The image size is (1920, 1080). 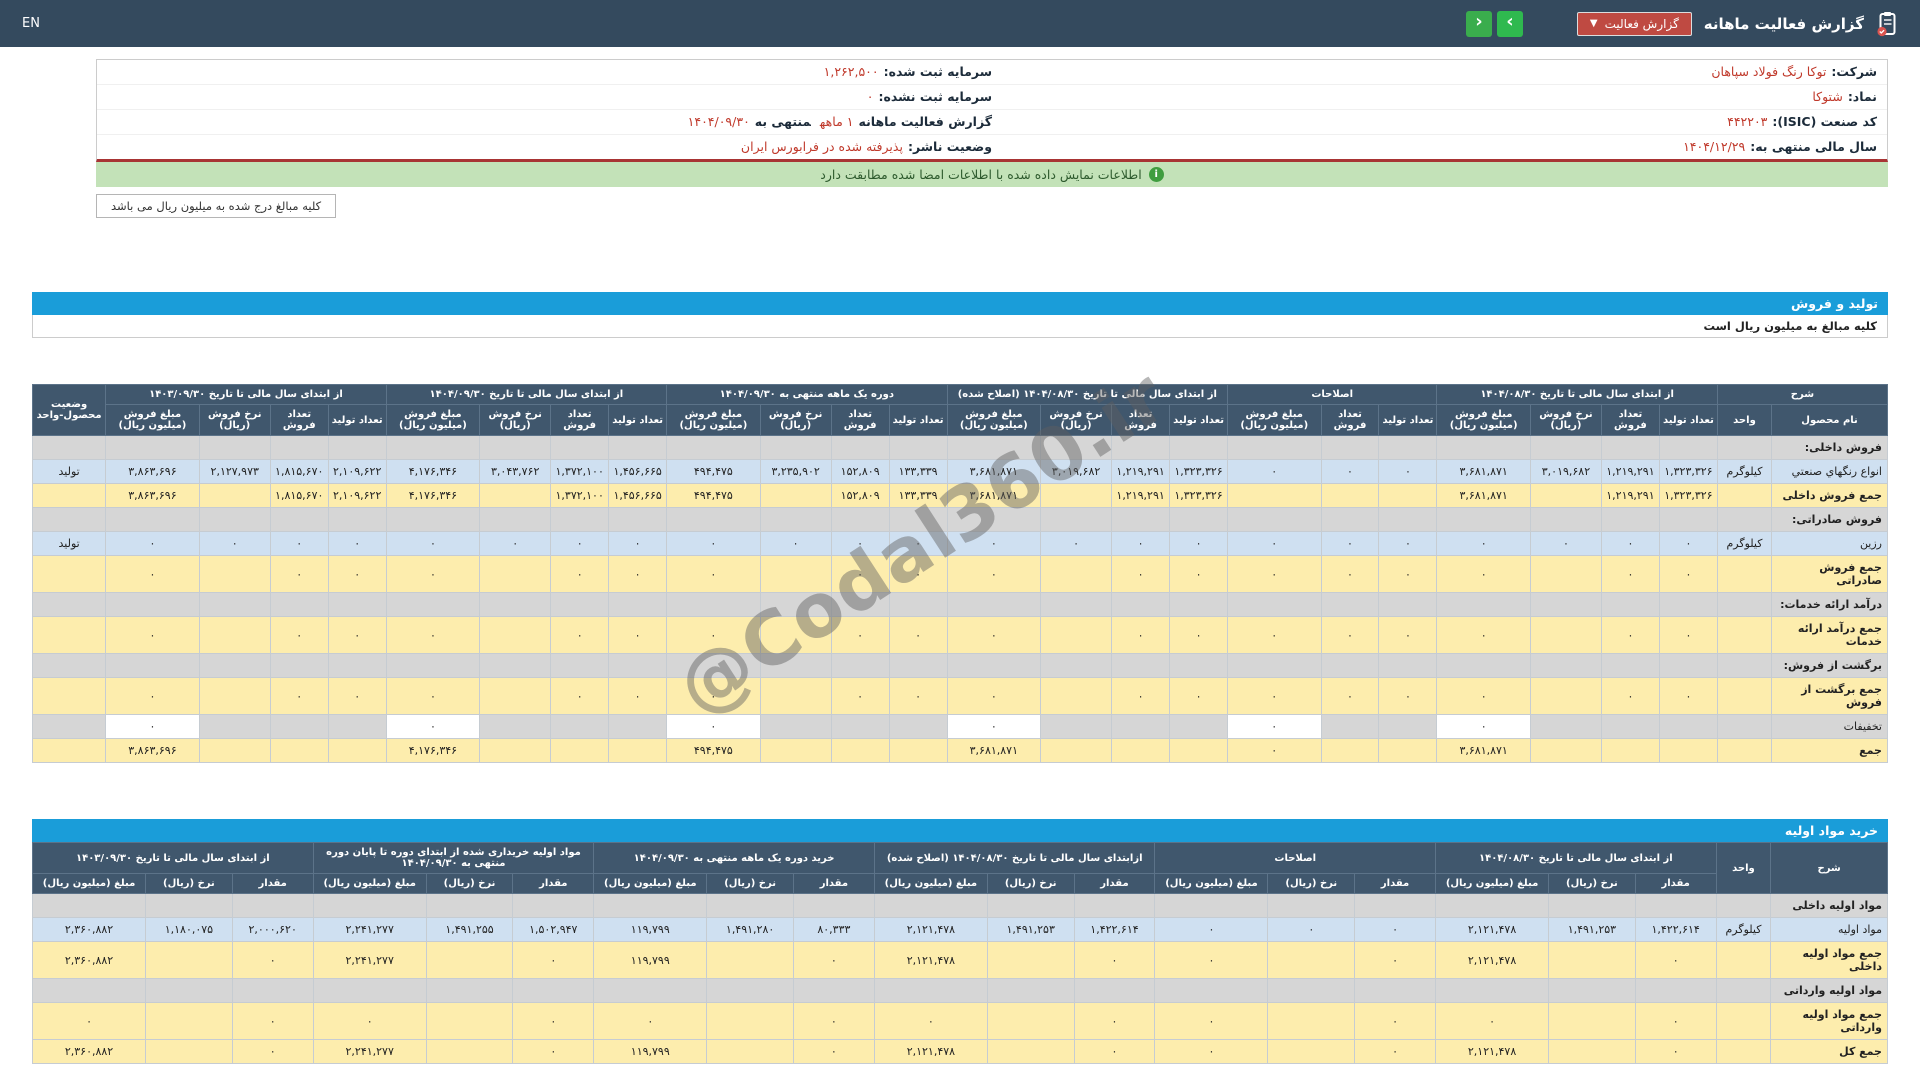 What do you see at coordinates (650, 1051) in the screenshot?
I see `value-cell: ۱۱۹,۷۹۹` at bounding box center [650, 1051].